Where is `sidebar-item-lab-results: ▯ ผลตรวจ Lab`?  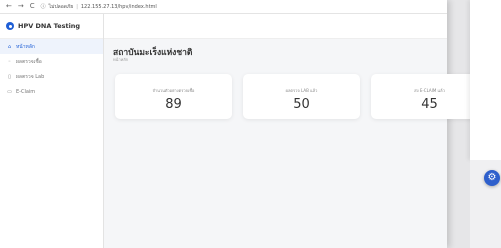
sidebar-item-lab-results: ▯ ผลตรวจ Lab is located at coordinates (51, 76).